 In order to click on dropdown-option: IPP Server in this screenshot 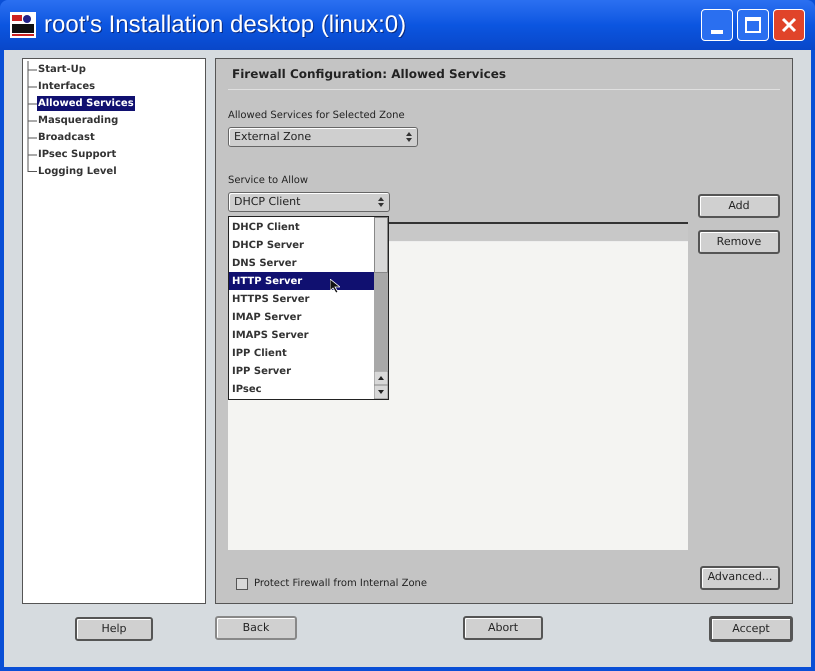, I will do `click(301, 371)`.